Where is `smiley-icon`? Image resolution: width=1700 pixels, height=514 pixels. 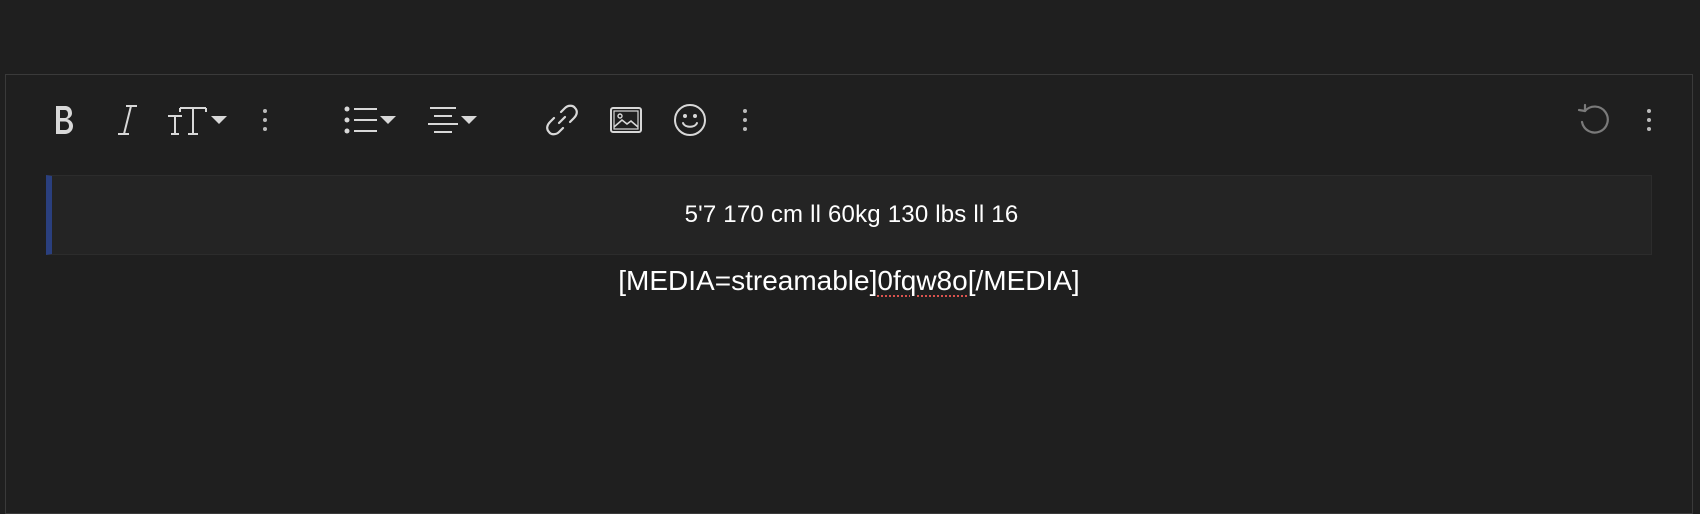 smiley-icon is located at coordinates (690, 120).